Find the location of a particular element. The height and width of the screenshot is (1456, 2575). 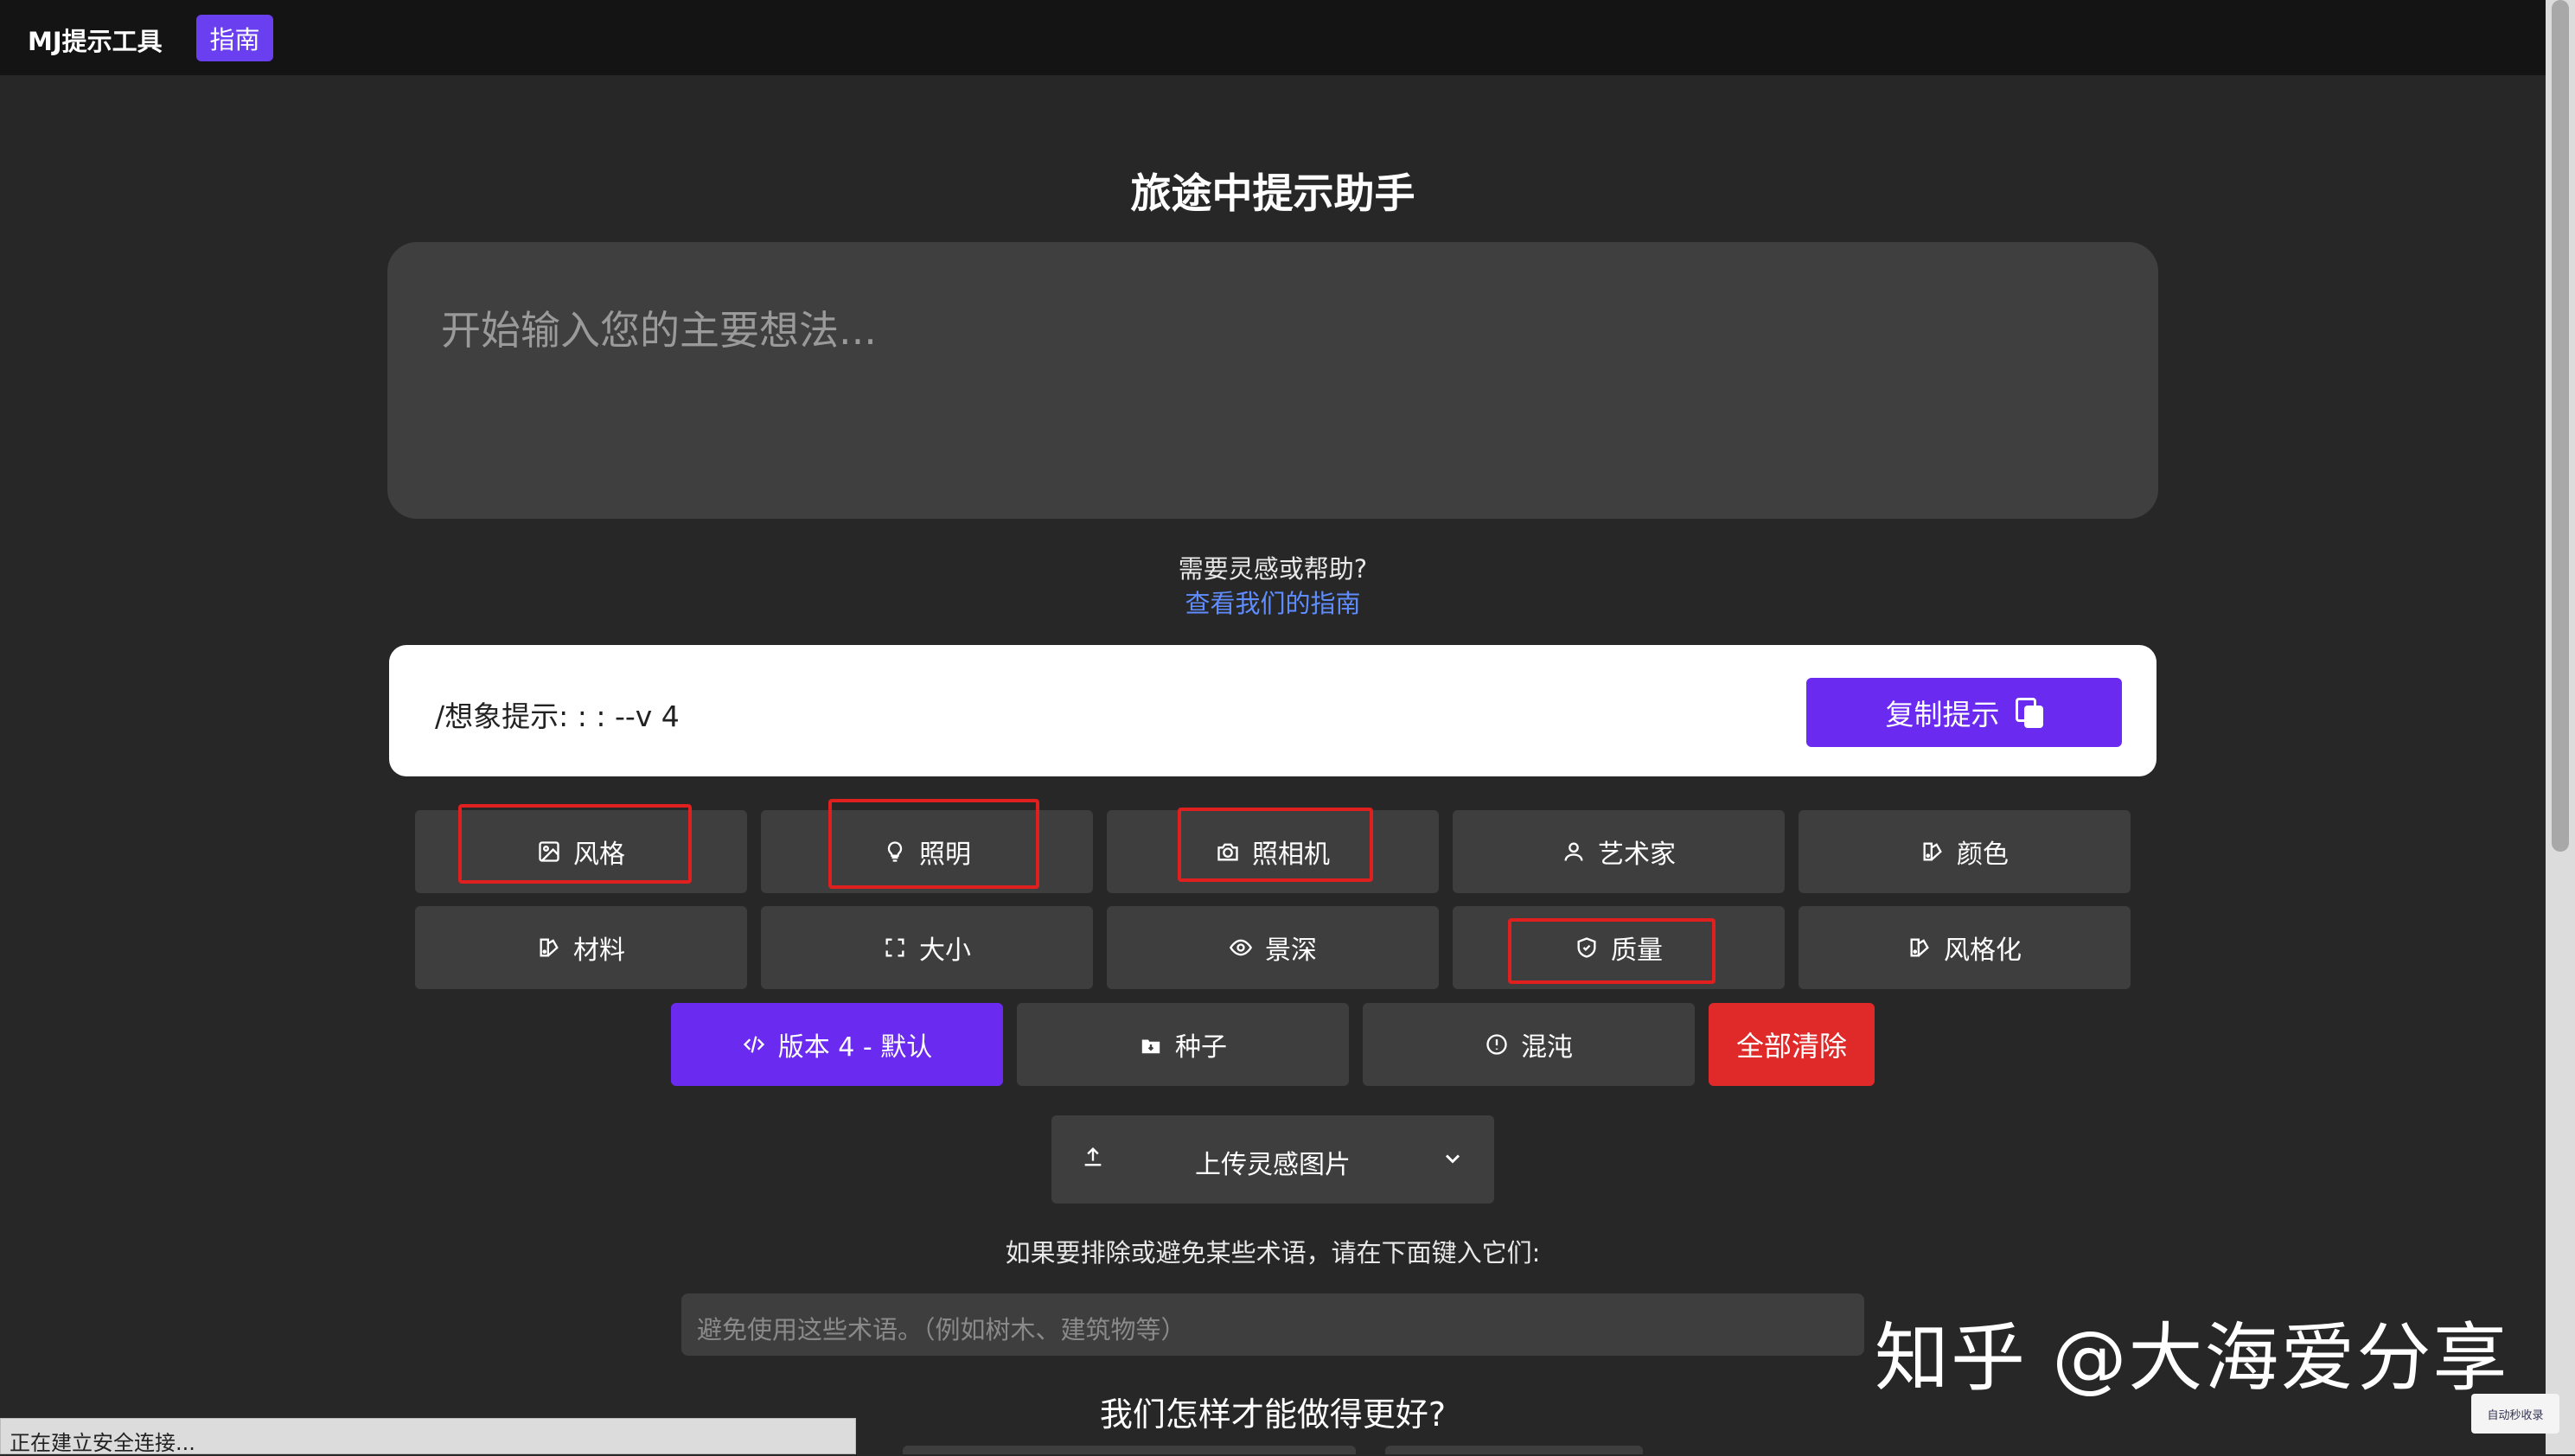

chevron-down-icon is located at coordinates (1452, 1159).